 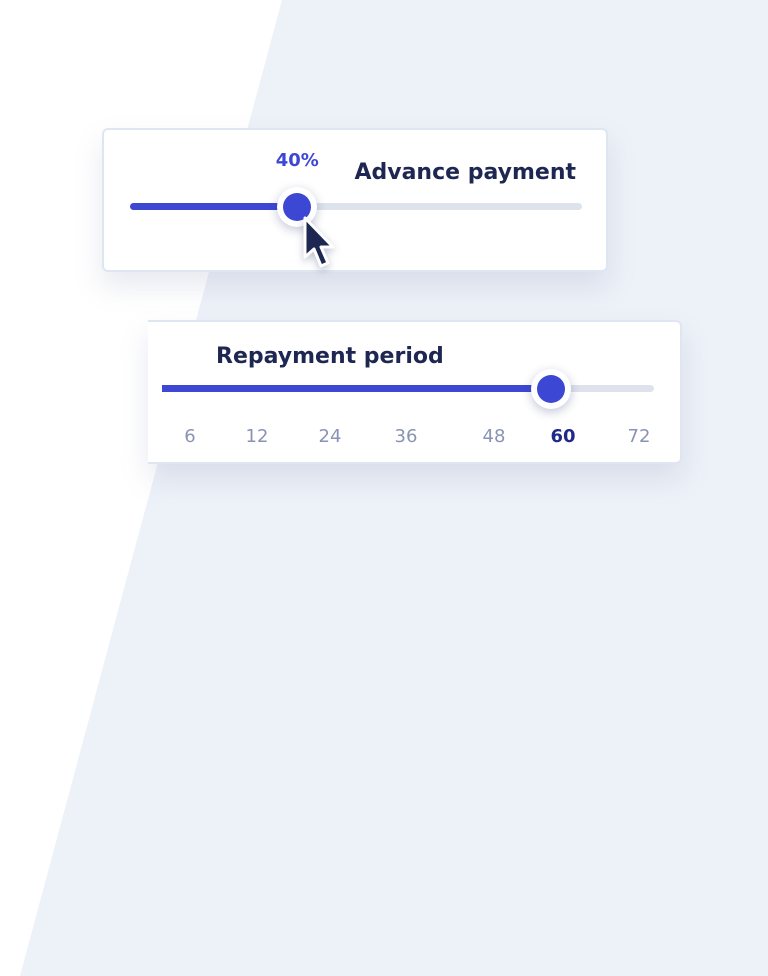 I want to click on advance-payment-slider, so click(x=356, y=206).